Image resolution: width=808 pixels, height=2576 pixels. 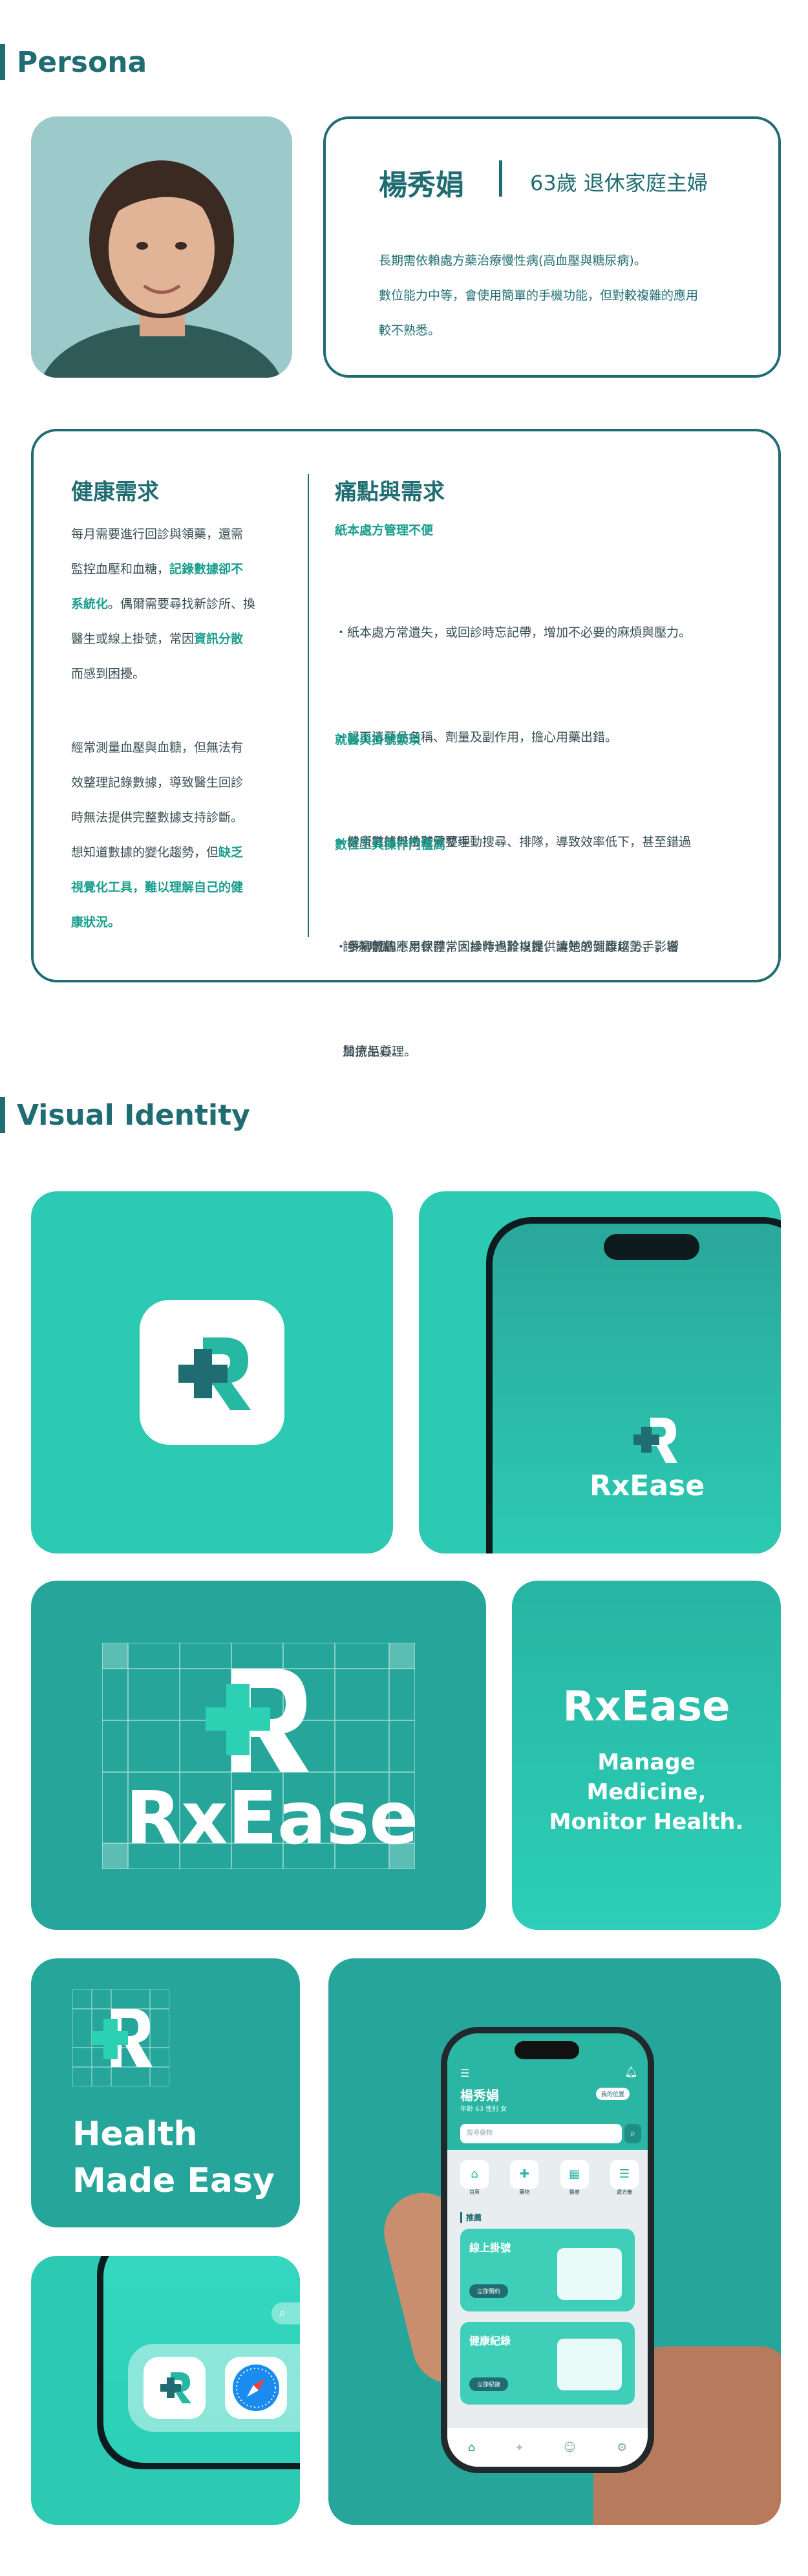 What do you see at coordinates (524, 2179) in the screenshot?
I see `quick-action-medicine: ✚ 藥物` at bounding box center [524, 2179].